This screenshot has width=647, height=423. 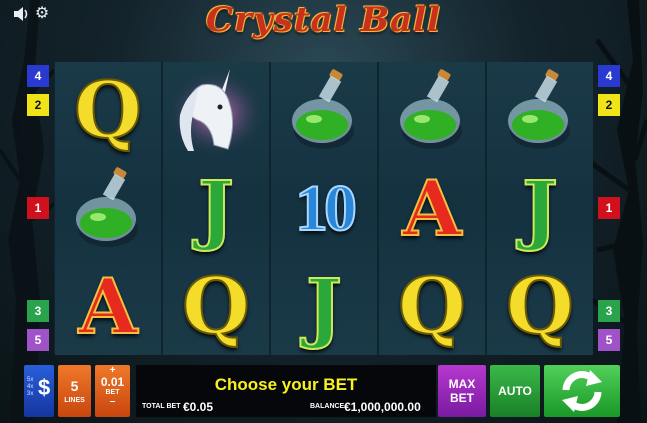 I want to click on top-bar: ⚙ Crystal Ball, so click(x=323, y=26).